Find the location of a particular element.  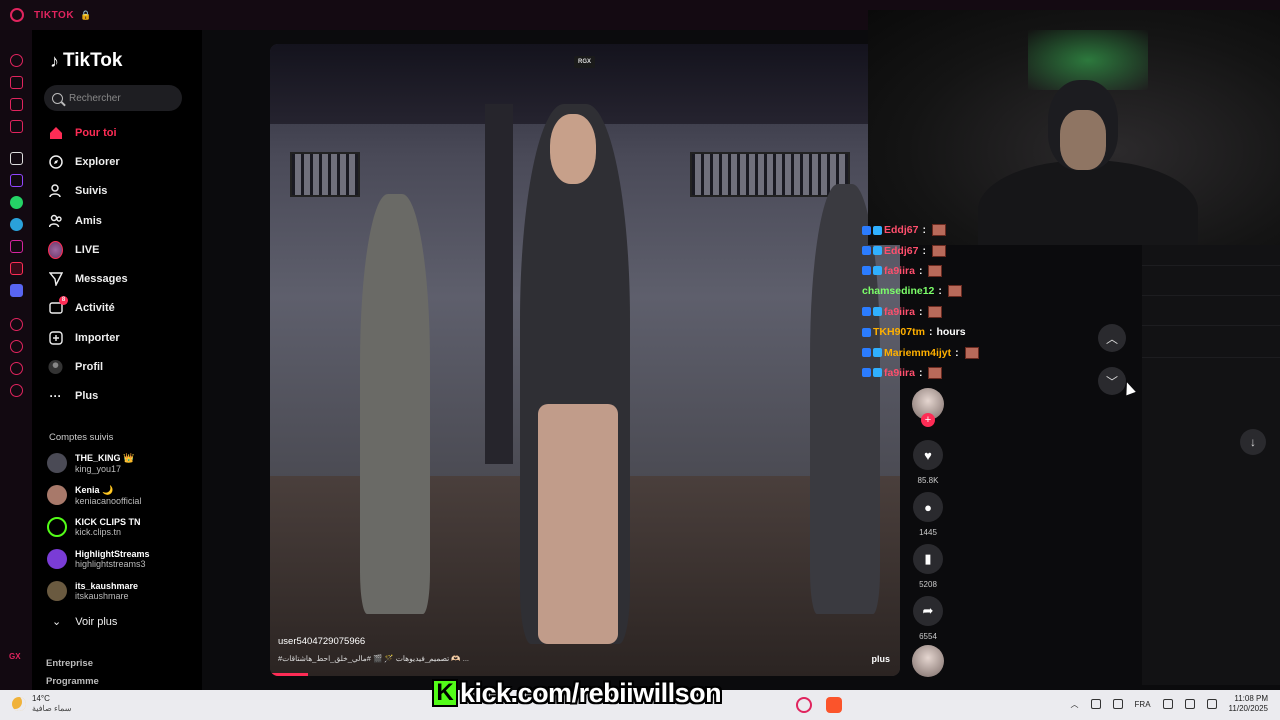

brave-taskbar-icon is located at coordinates (834, 705).